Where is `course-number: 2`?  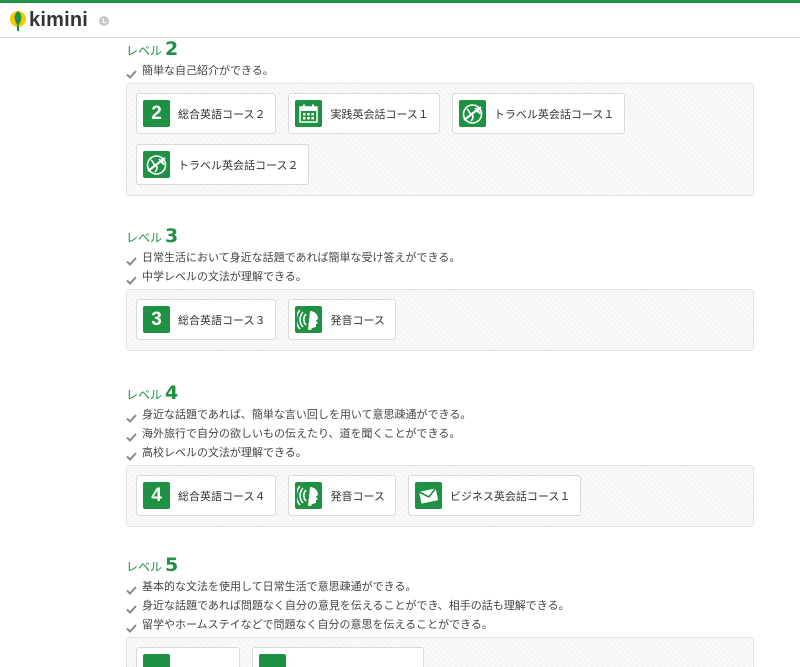
course-number: 2 is located at coordinates (156, 113).